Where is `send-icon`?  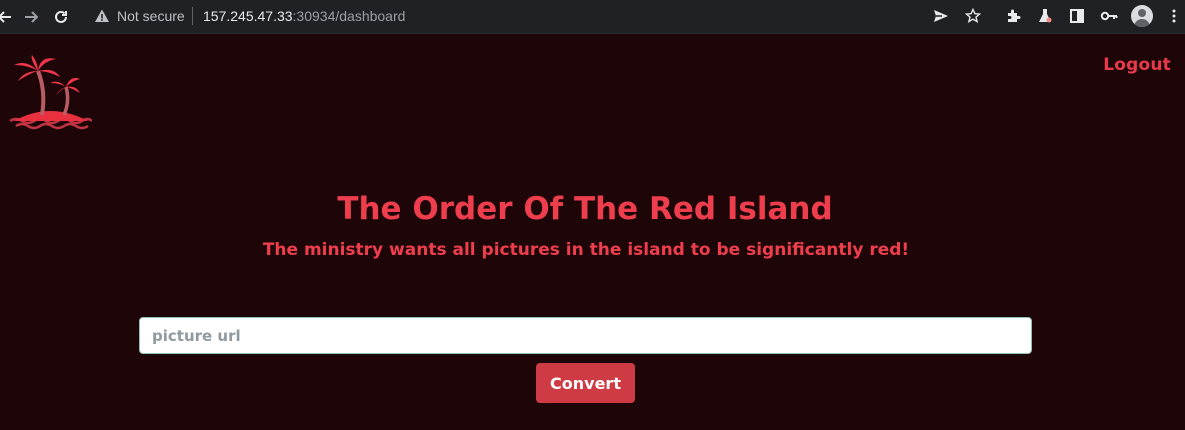 send-icon is located at coordinates (941, 16).